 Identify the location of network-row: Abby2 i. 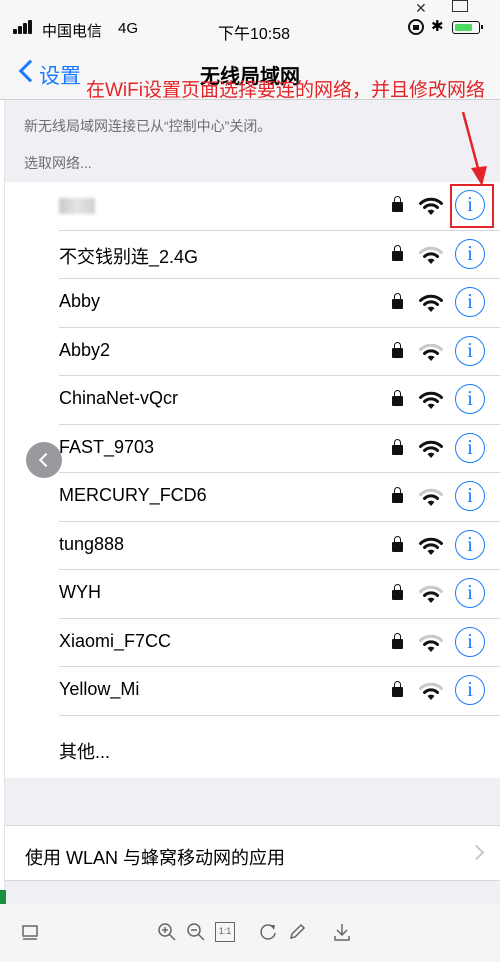
(252, 352).